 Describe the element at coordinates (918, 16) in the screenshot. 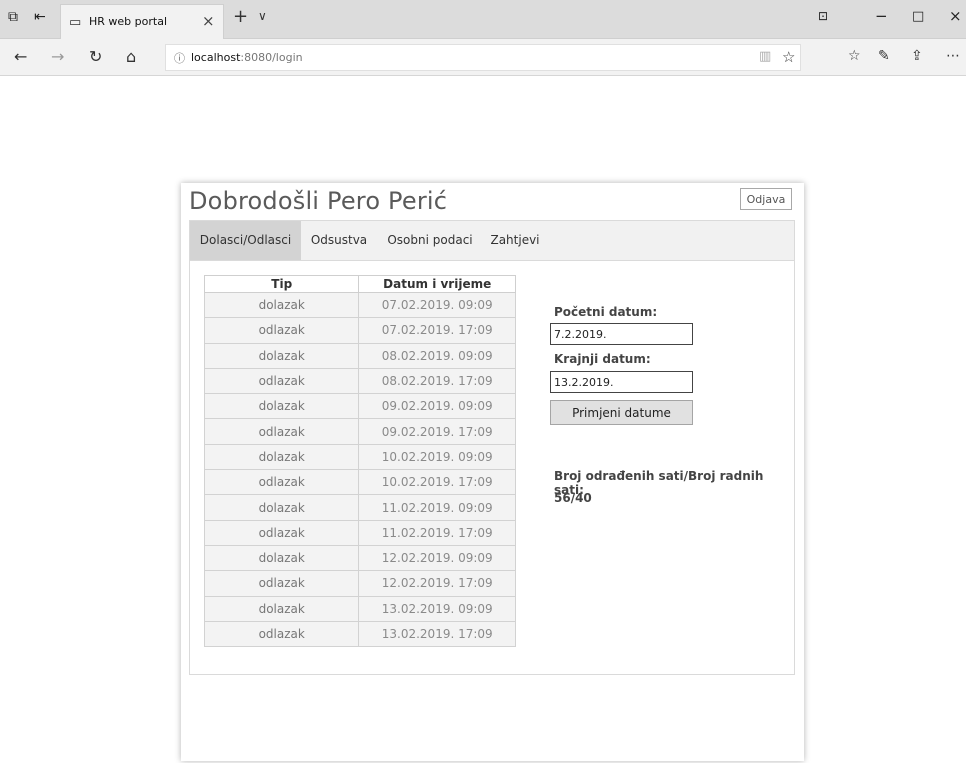

I see `maximize-icon: □` at that location.